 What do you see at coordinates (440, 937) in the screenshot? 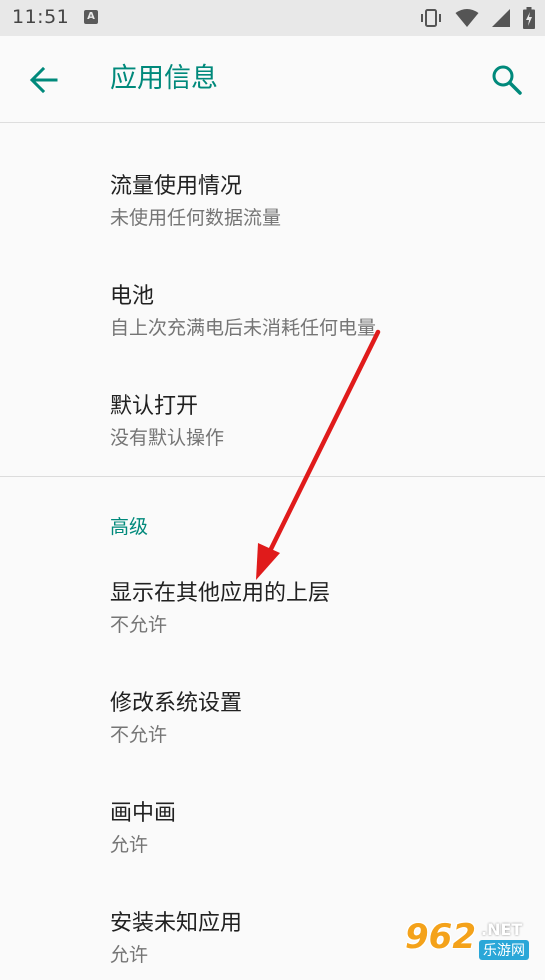
I see `watermark-number: 962` at bounding box center [440, 937].